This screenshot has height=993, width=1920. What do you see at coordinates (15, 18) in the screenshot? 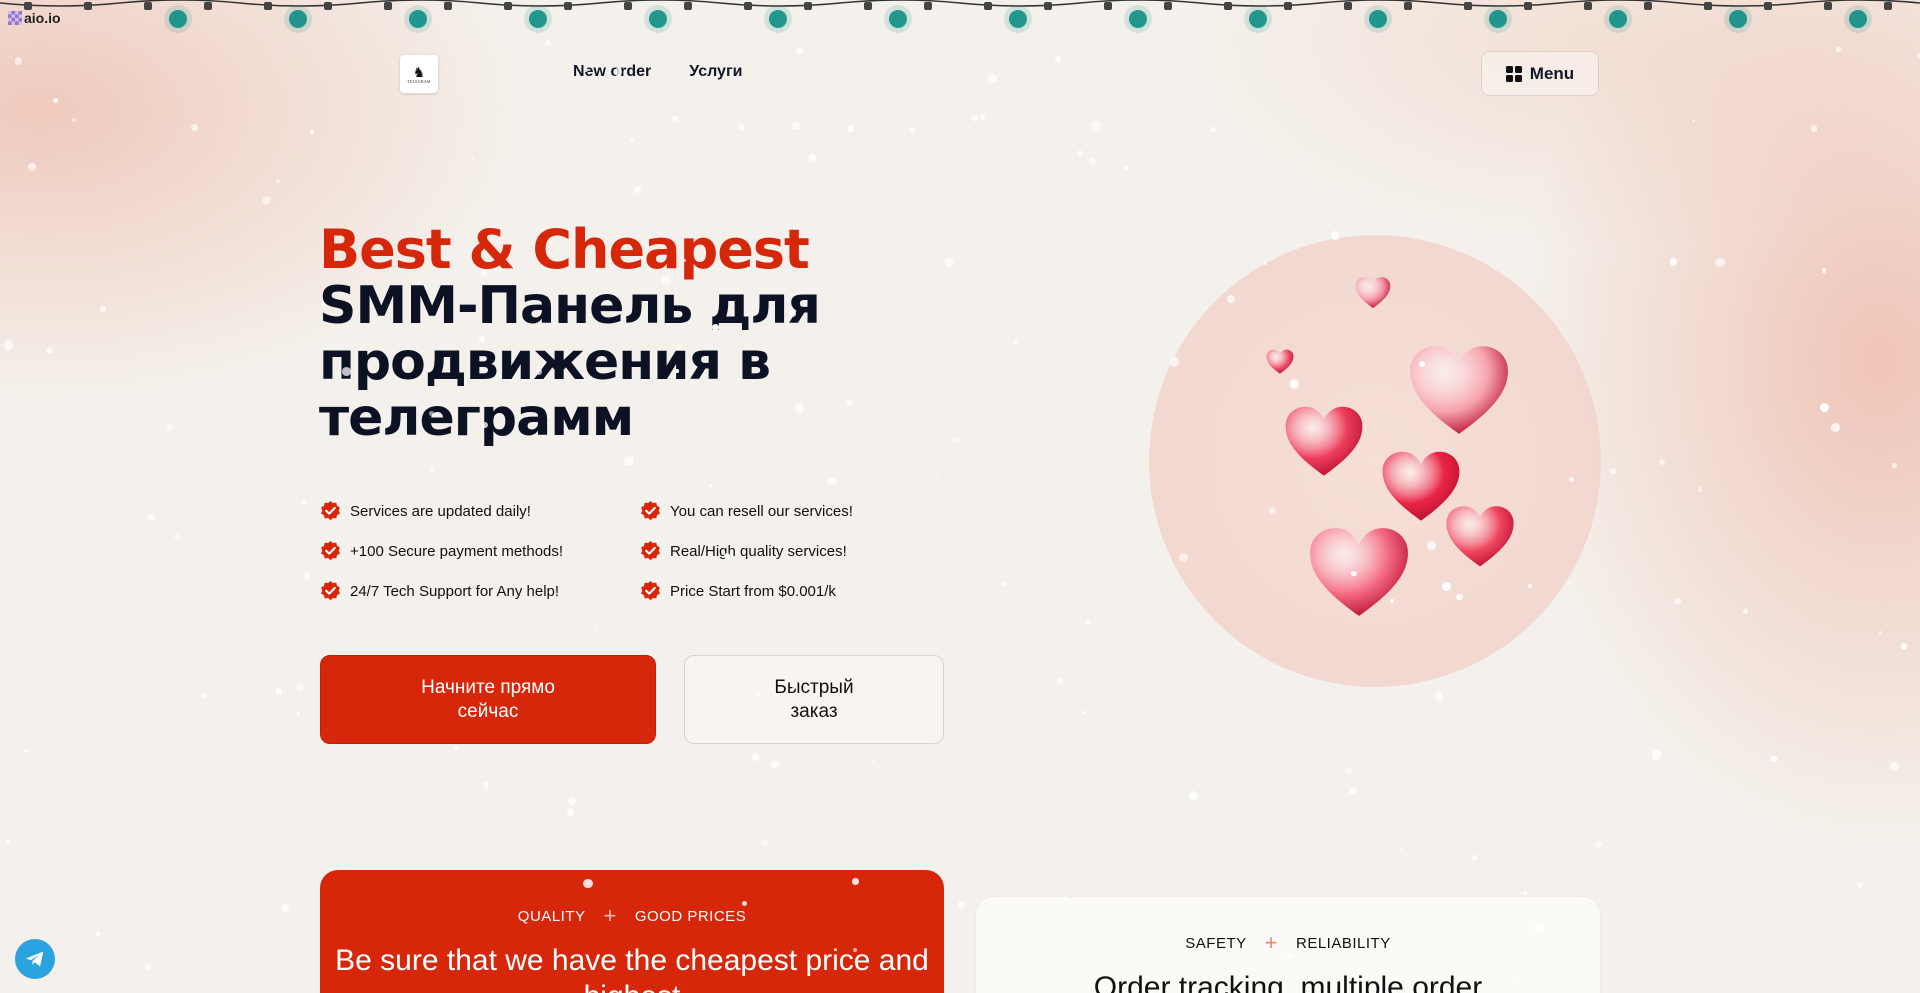
I see `pixel-logo-icon` at bounding box center [15, 18].